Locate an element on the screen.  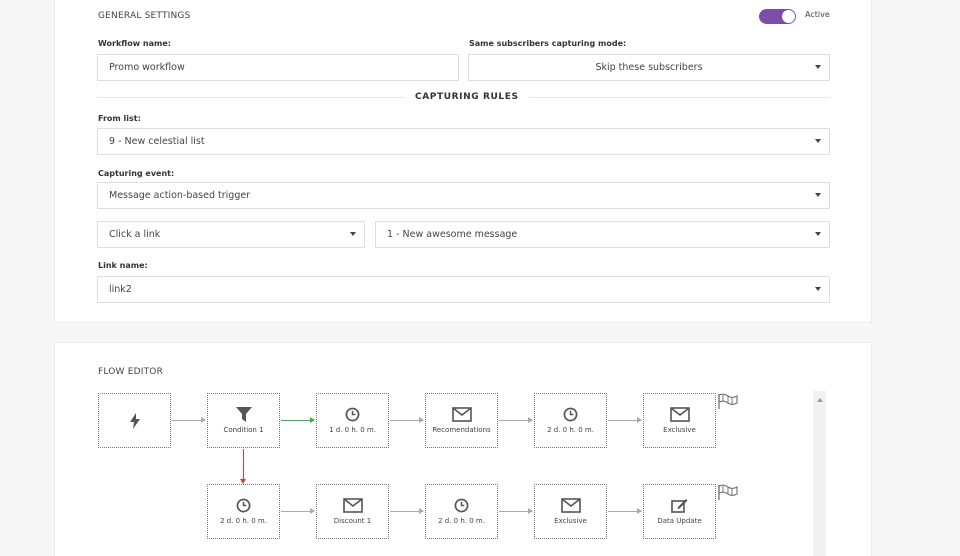
flow-node-delay: 1 d. 0 h. 0 m. is located at coordinates (352, 420).